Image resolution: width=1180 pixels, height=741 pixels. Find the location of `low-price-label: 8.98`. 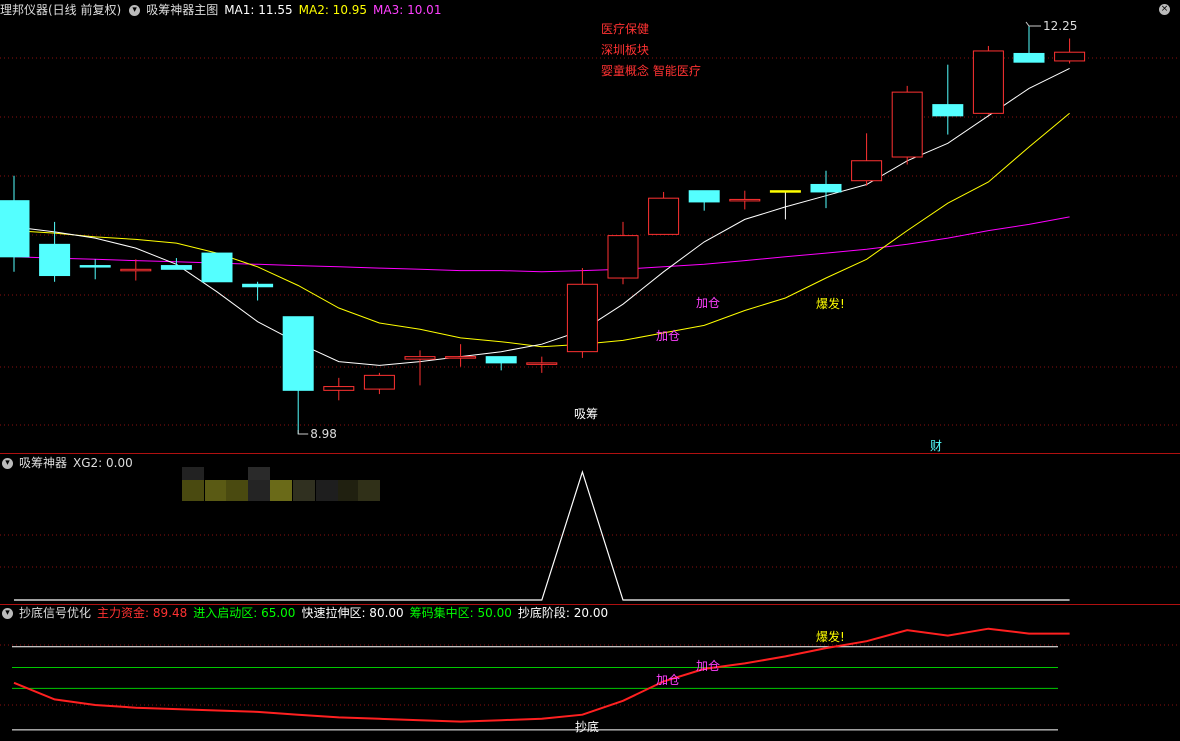

low-price-label: 8.98 is located at coordinates (323, 434).